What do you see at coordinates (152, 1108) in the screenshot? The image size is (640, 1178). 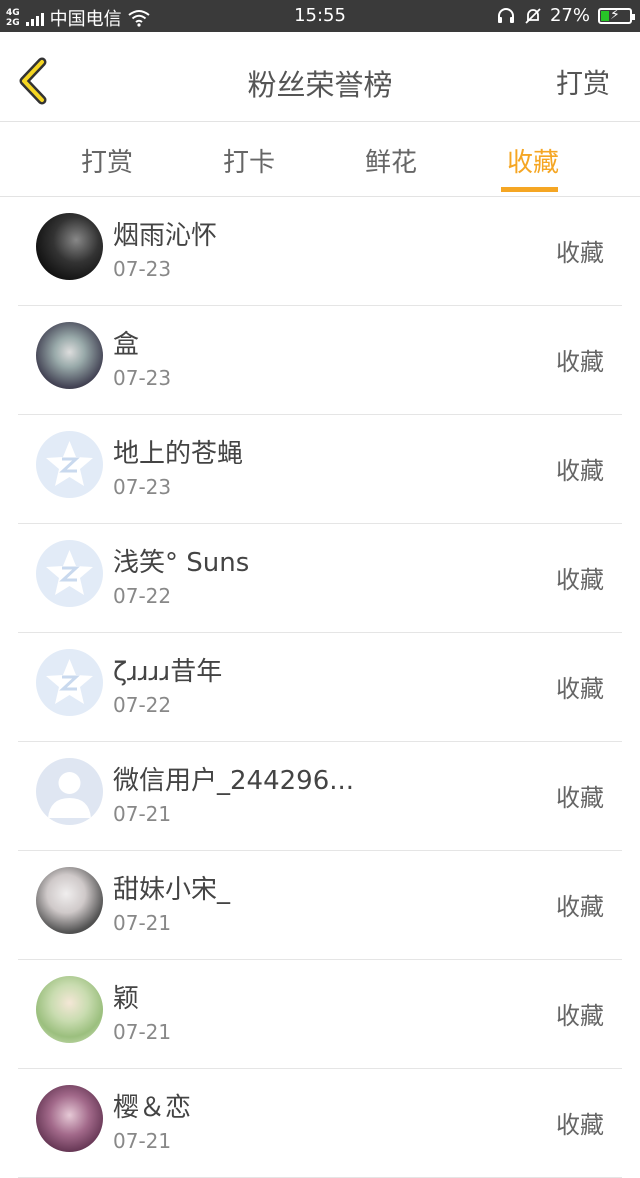 I see `user-name: 樱＆恋` at bounding box center [152, 1108].